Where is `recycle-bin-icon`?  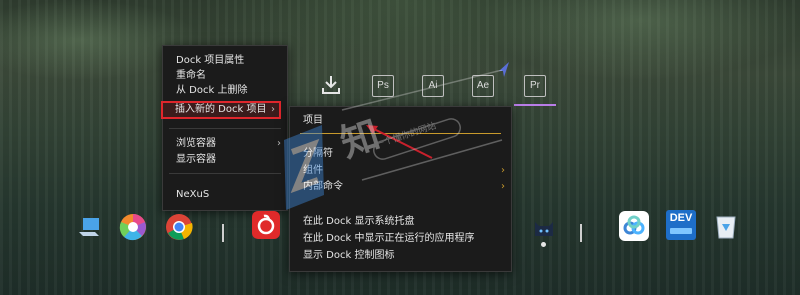
recycle-bin-icon is located at coordinates (726, 228).